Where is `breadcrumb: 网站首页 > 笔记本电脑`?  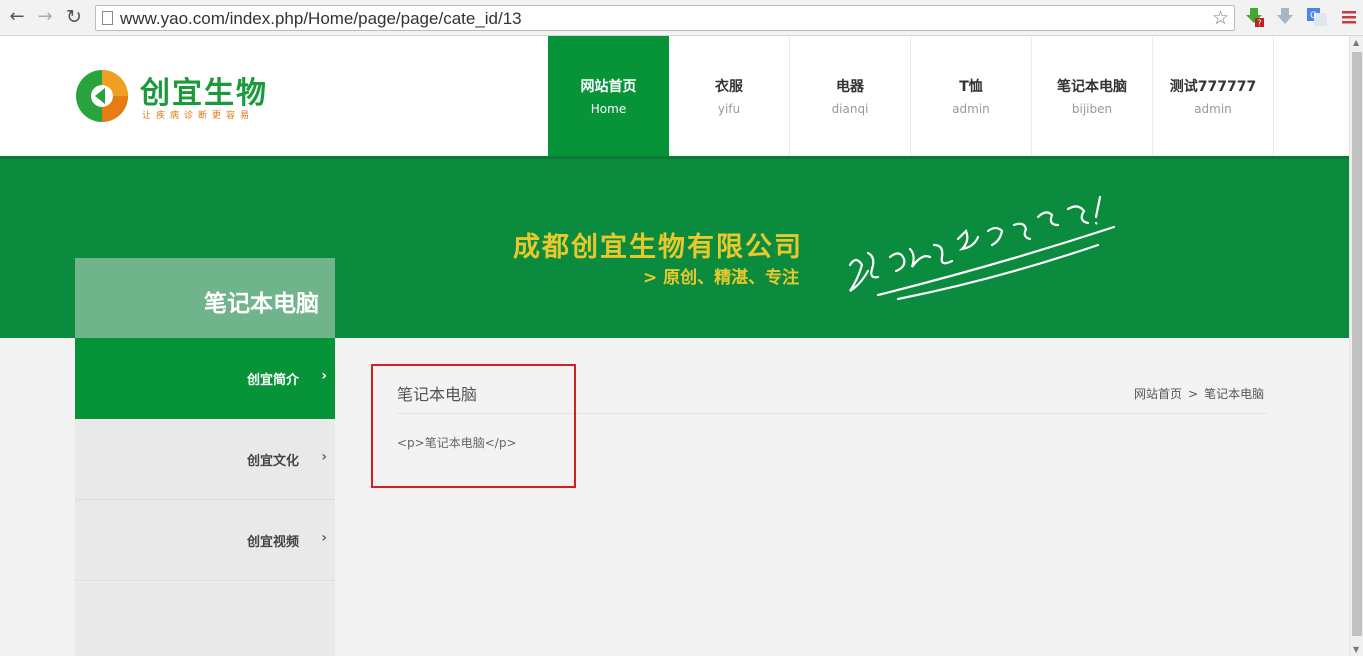
breadcrumb: 网站首页 > 笔记本电脑 is located at coordinates (1199, 393).